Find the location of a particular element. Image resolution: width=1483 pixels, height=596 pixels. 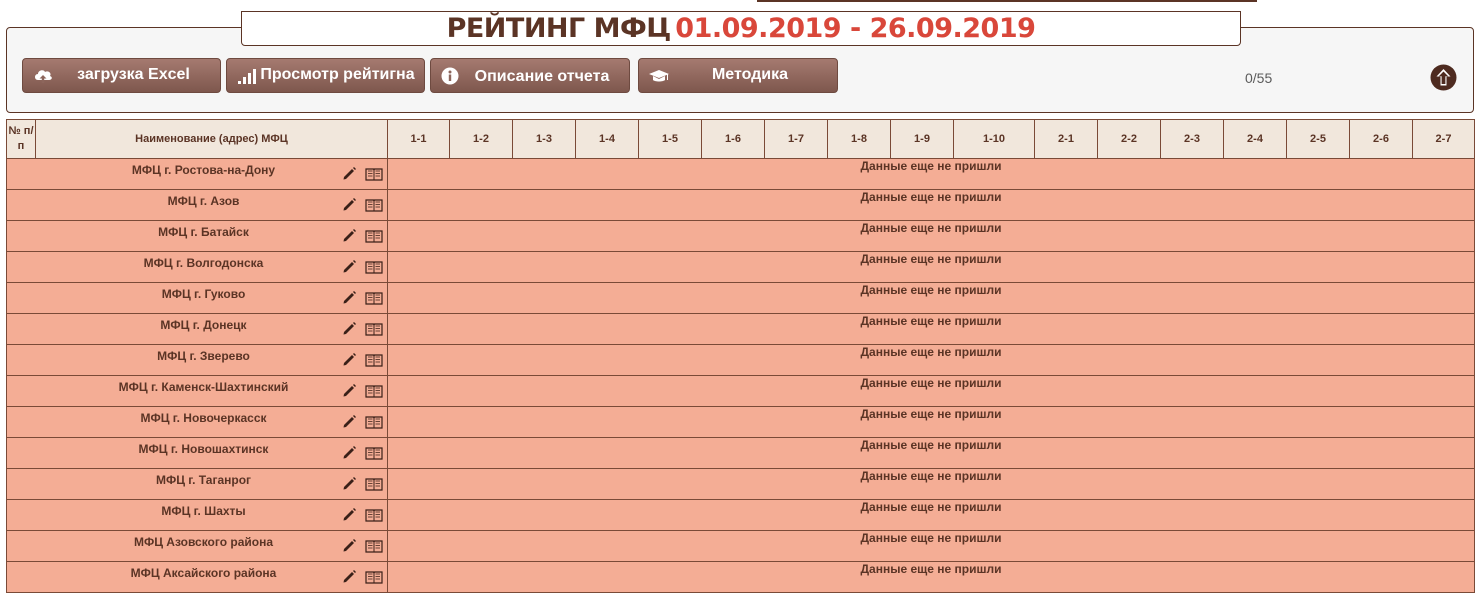

column-header: 2-2 is located at coordinates (1129, 139).